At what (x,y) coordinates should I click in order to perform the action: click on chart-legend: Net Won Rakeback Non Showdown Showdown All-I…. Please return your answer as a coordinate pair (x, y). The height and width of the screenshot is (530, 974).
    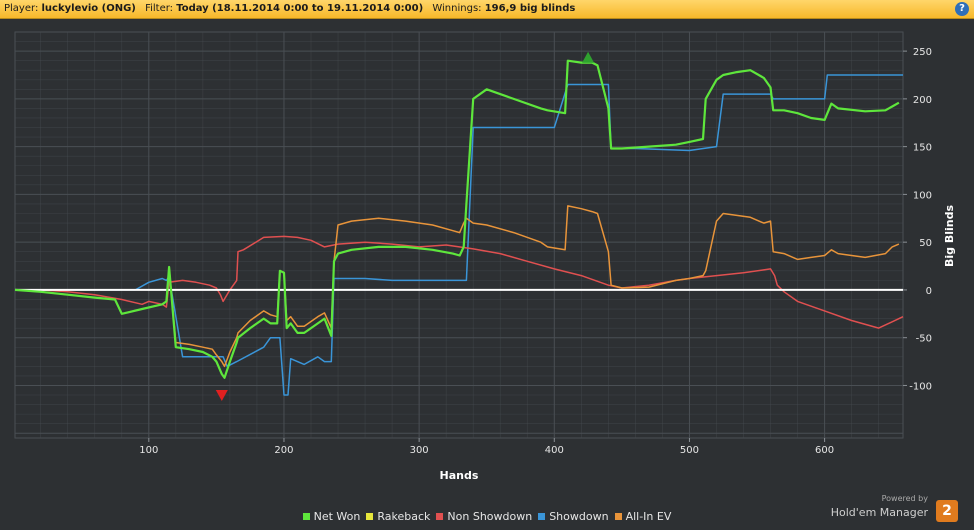
    Looking at the image, I should click on (487, 516).